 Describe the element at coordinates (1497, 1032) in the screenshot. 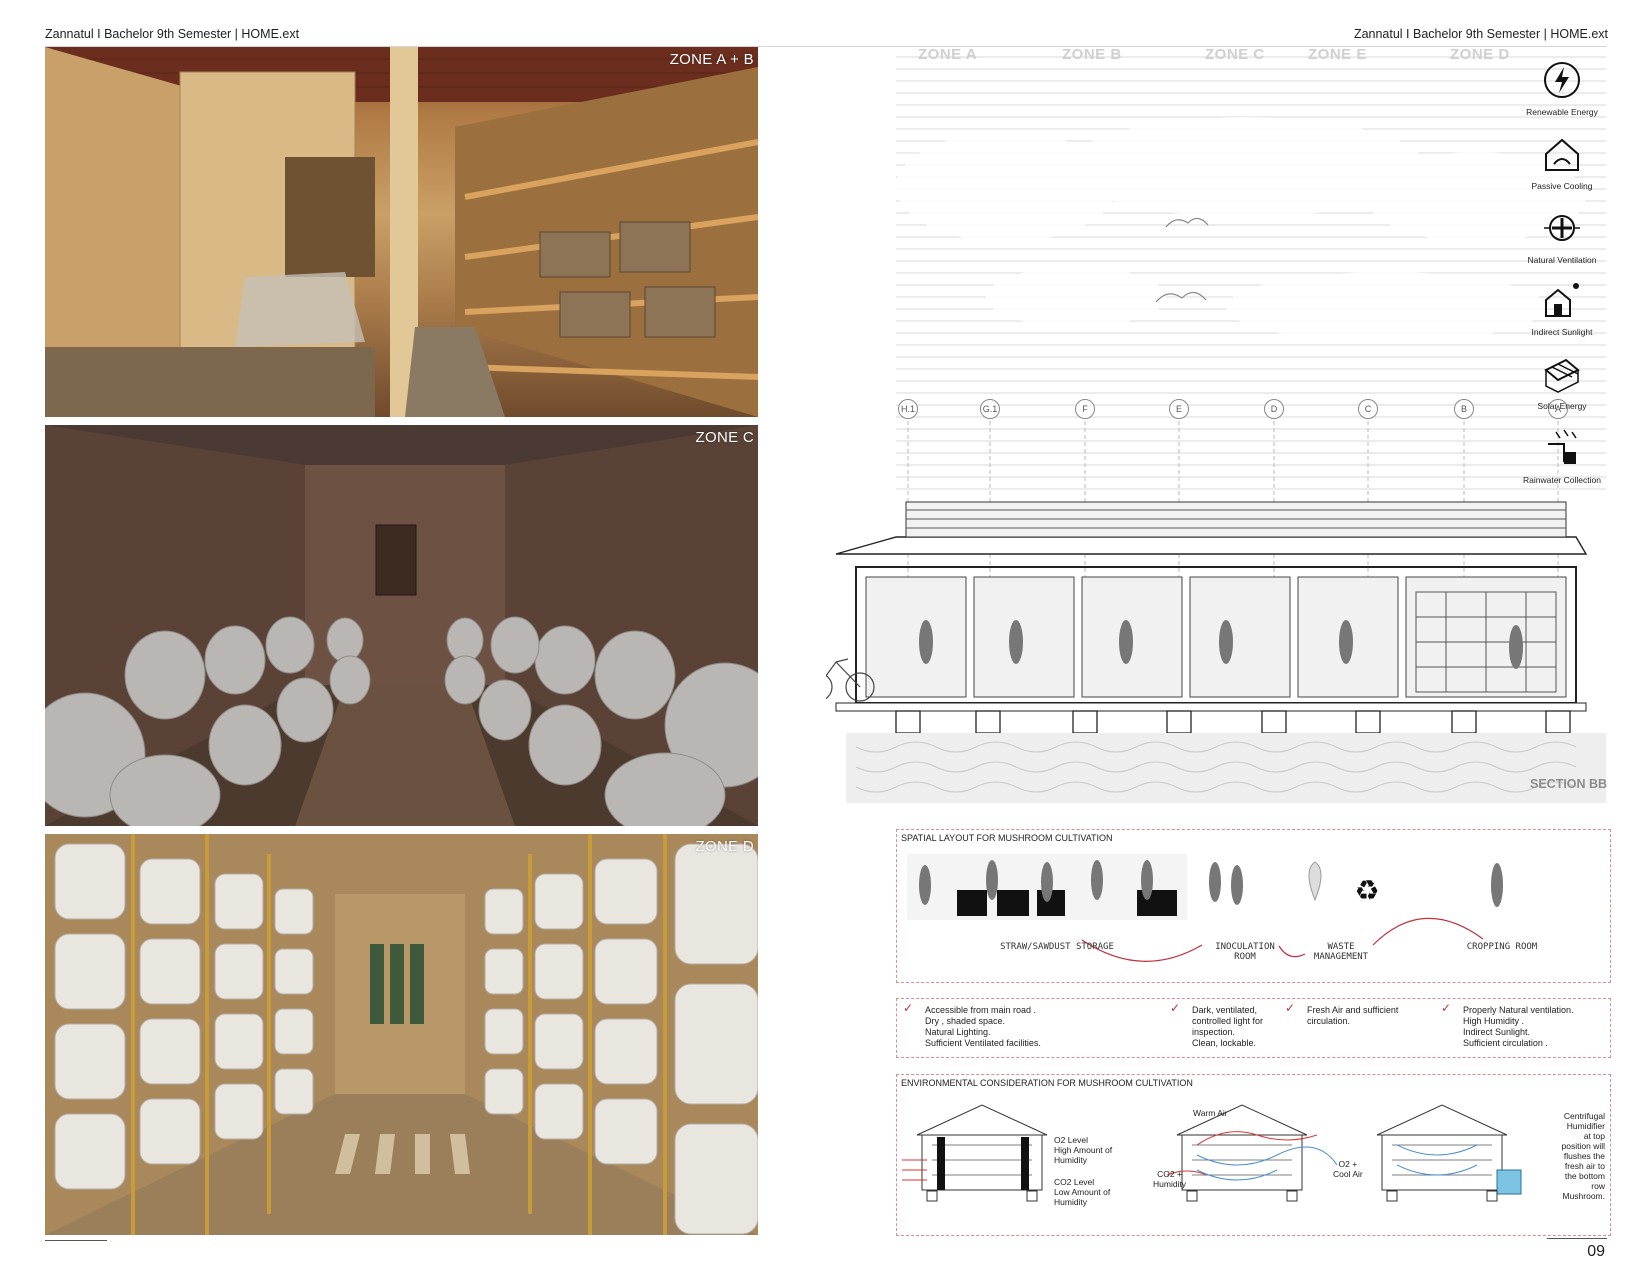

I see `criteria-cropping-line: Indirect Sunlight.` at that location.